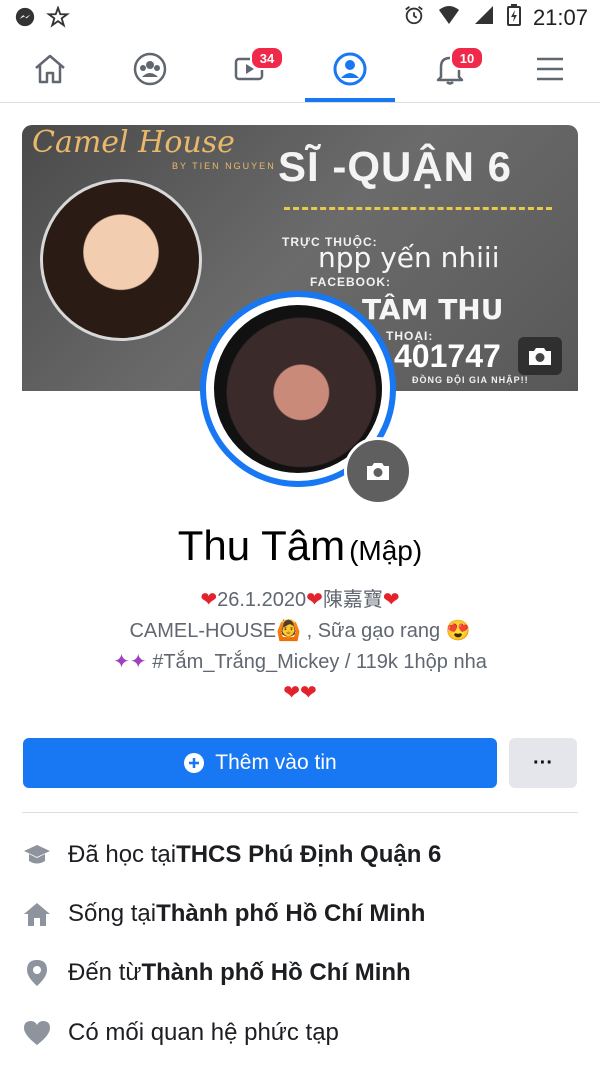  I want to click on plus-circle-icon, so click(194, 763).